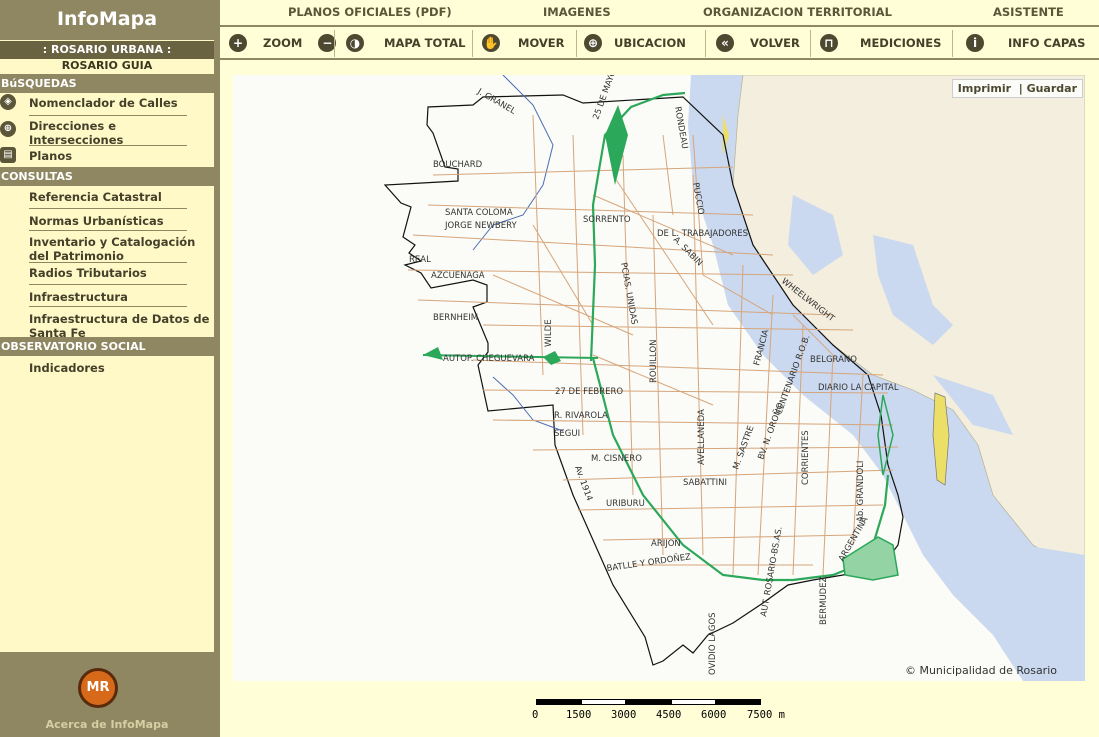  What do you see at coordinates (624, 715) in the screenshot?
I see `scale-tick: 3000` at bounding box center [624, 715].